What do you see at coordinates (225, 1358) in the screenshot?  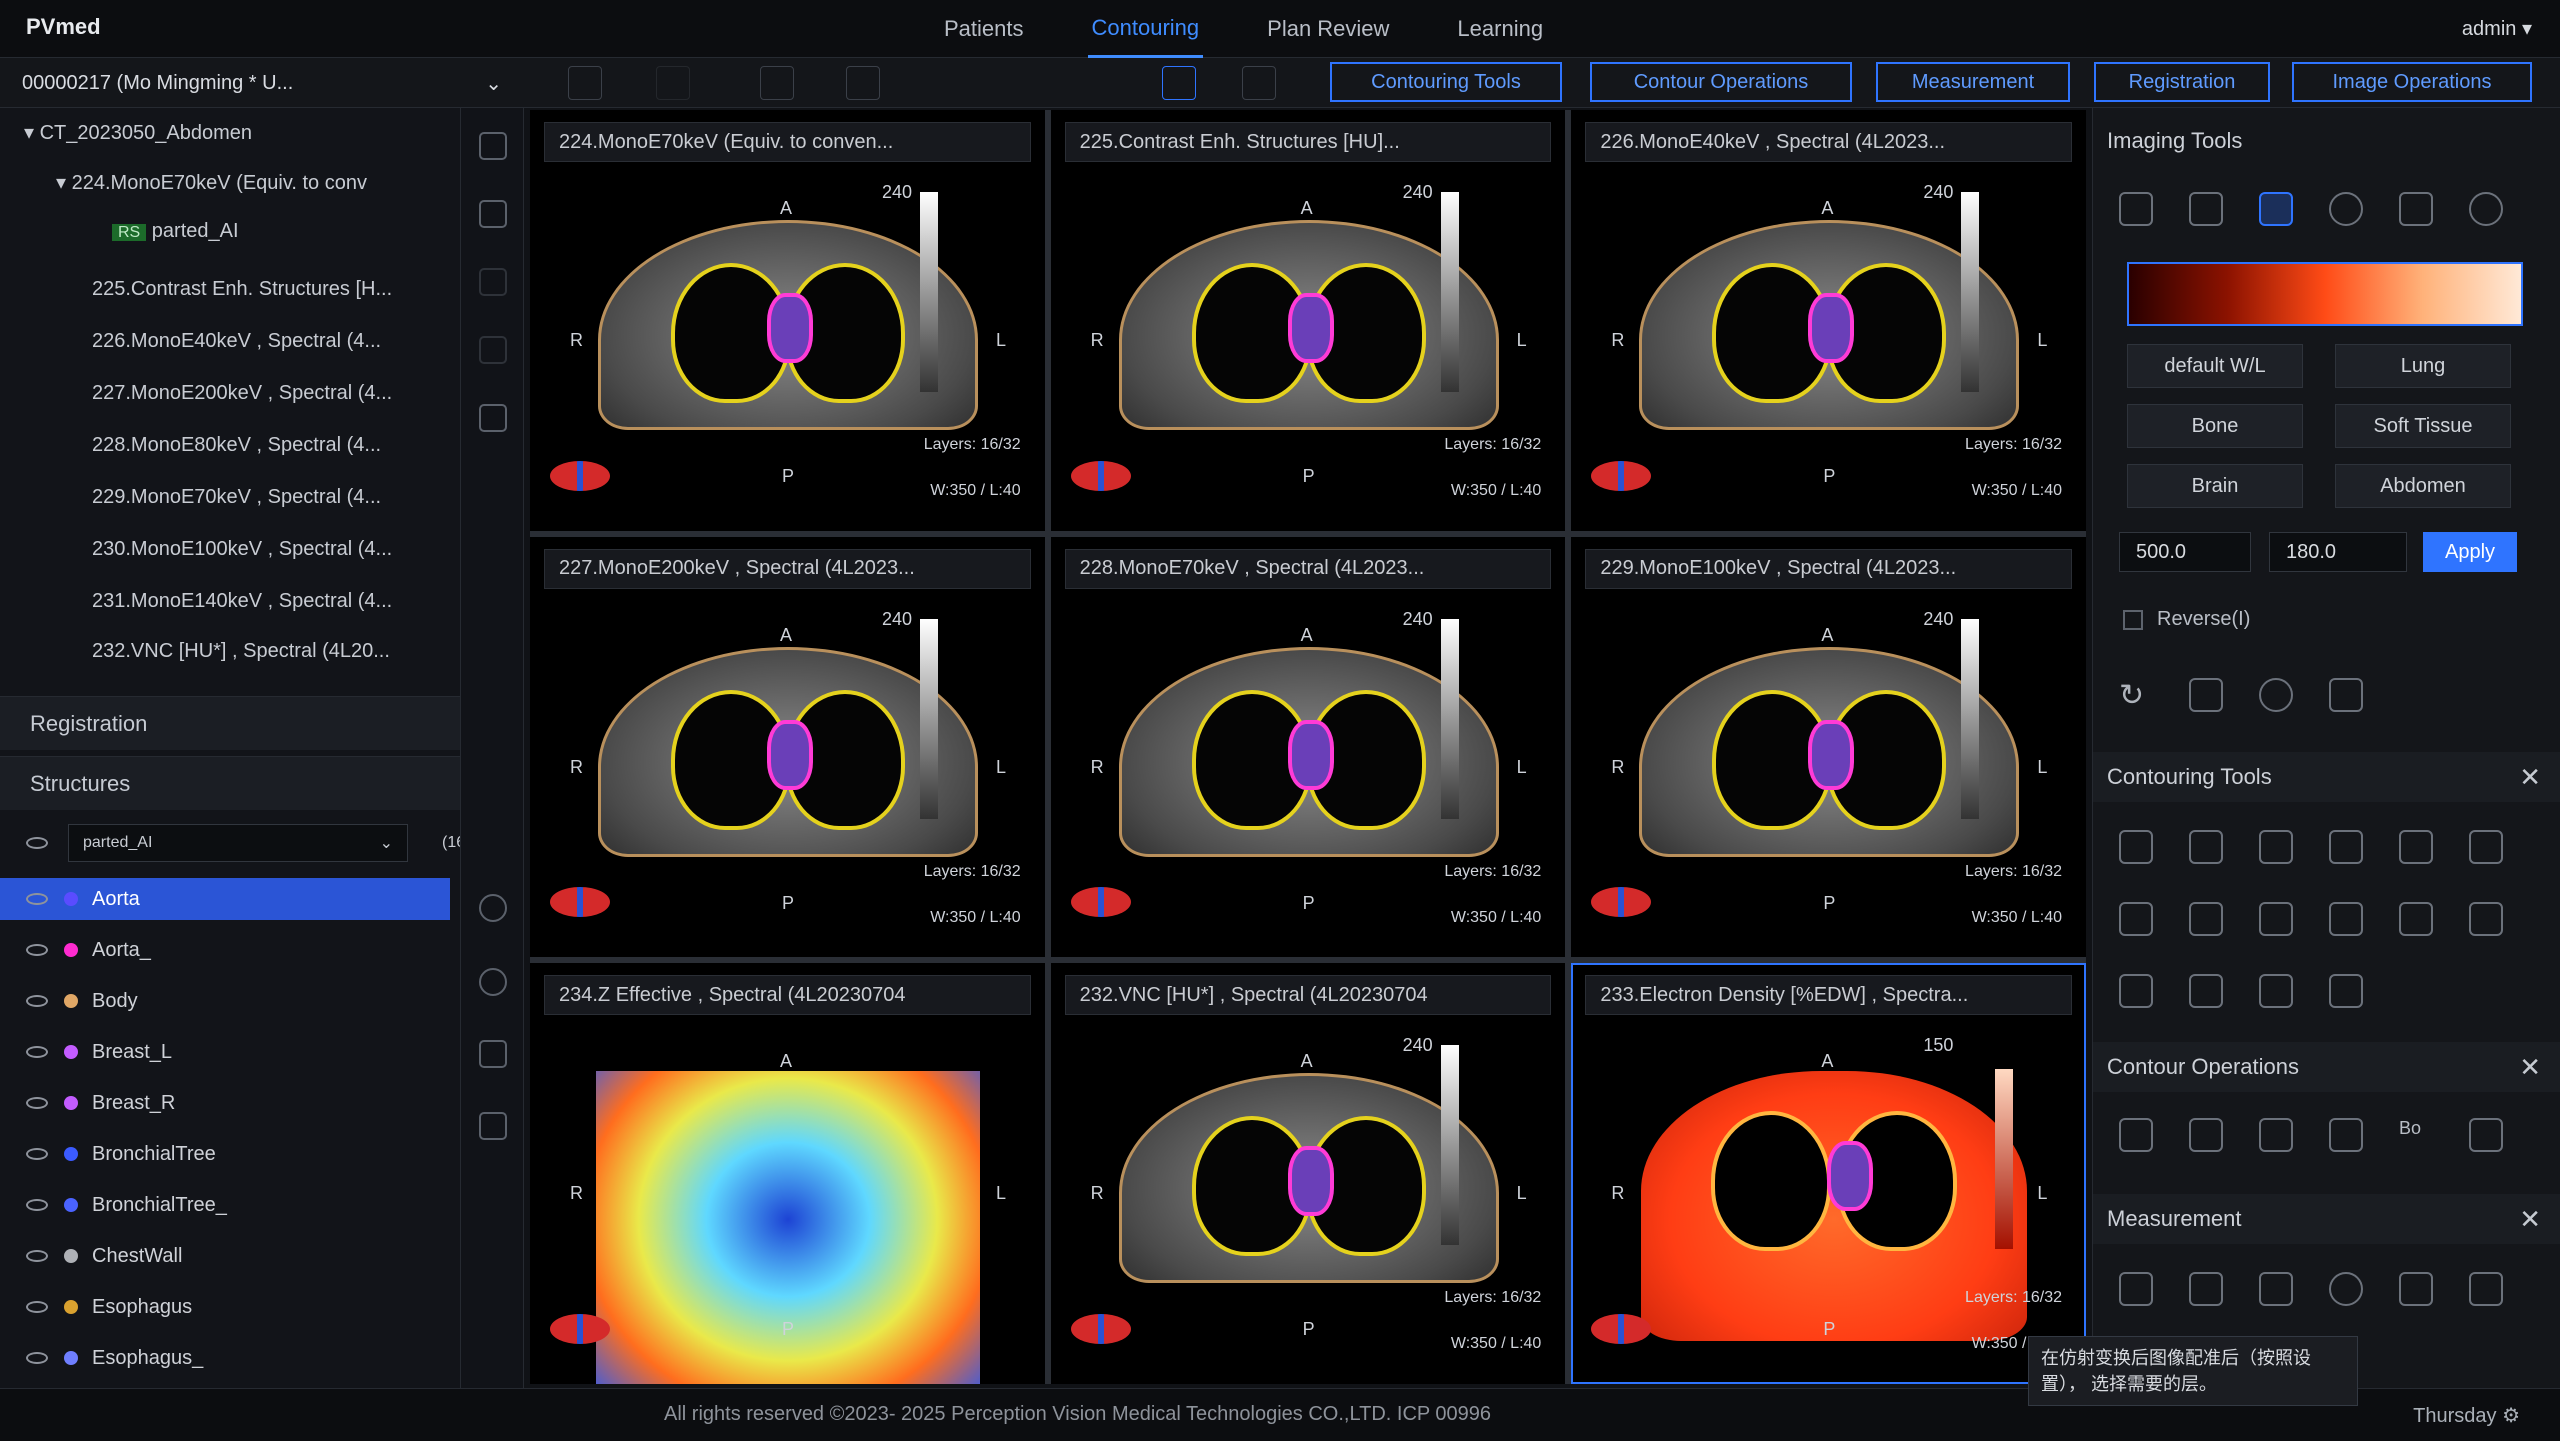 I see `structure-row: Esophagus_` at bounding box center [225, 1358].